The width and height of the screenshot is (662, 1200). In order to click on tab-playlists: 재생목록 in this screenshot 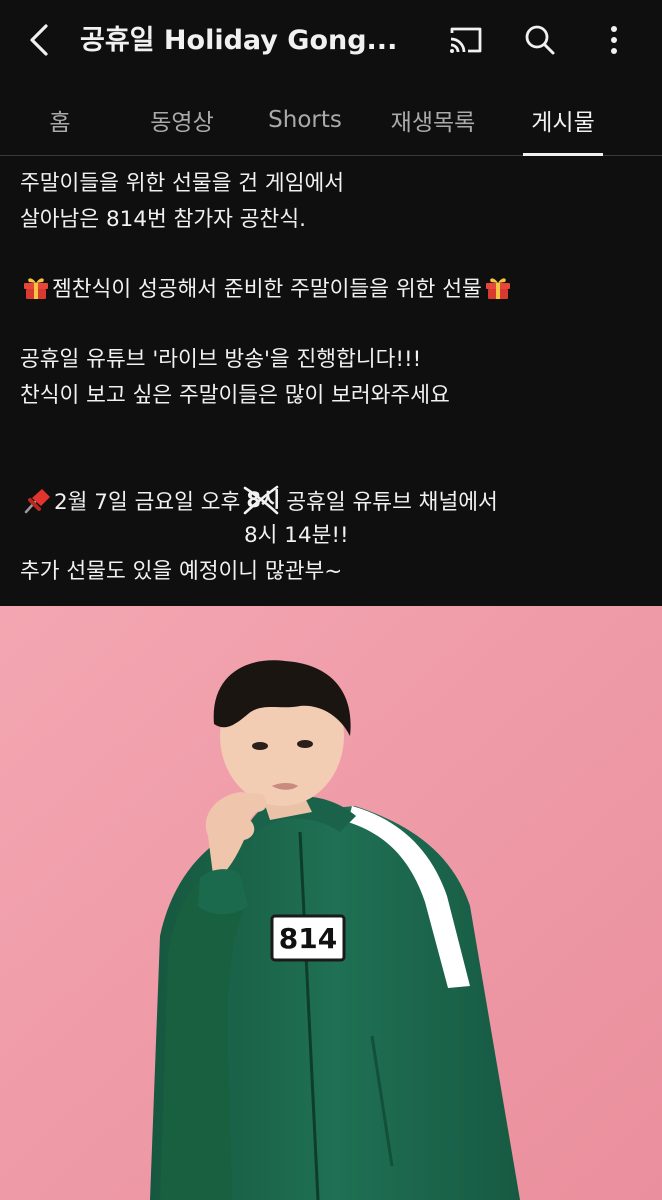, I will do `click(433, 120)`.